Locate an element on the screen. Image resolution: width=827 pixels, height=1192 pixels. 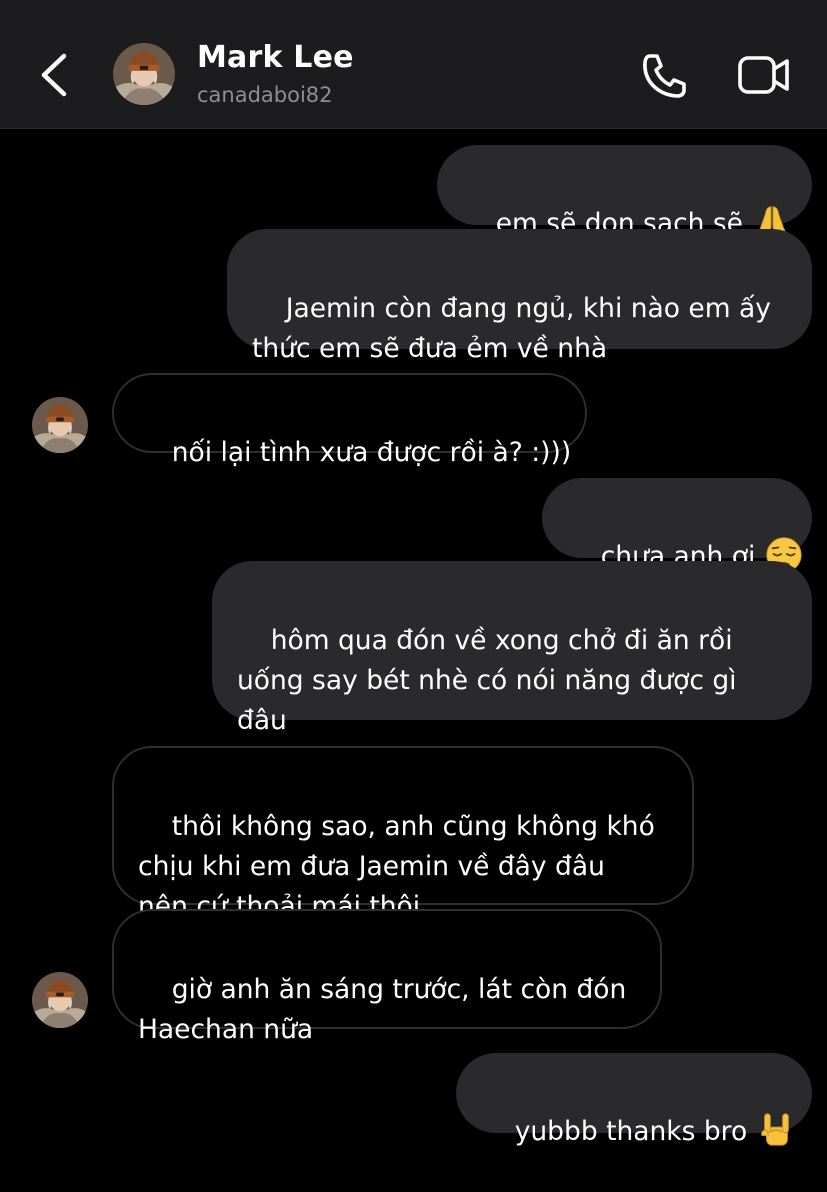
back-button is located at coordinates (55, 75).